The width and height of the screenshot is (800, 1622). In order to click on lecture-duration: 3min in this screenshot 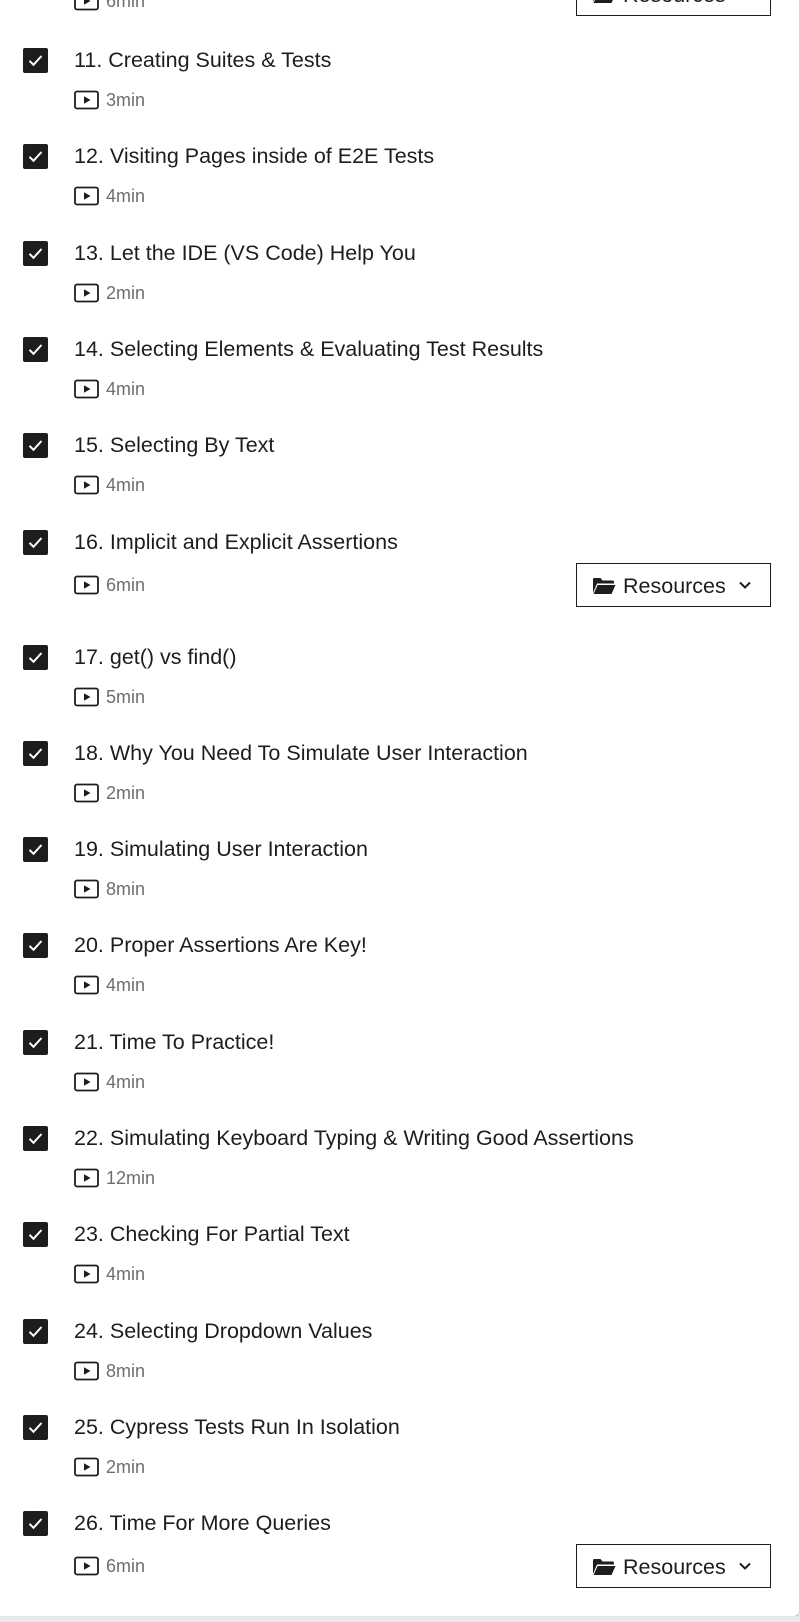, I will do `click(126, 100)`.